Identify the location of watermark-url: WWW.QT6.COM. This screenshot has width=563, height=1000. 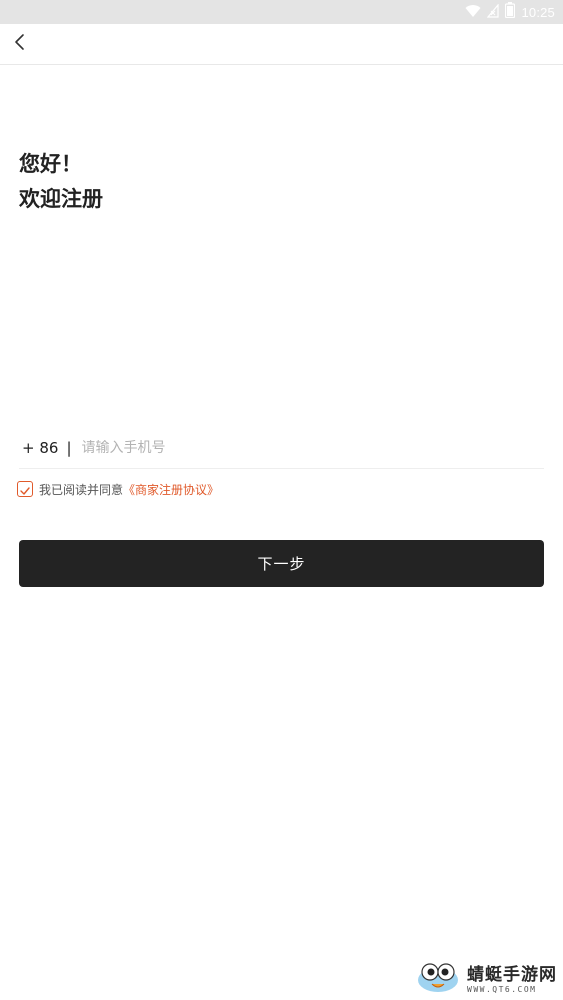
(502, 989).